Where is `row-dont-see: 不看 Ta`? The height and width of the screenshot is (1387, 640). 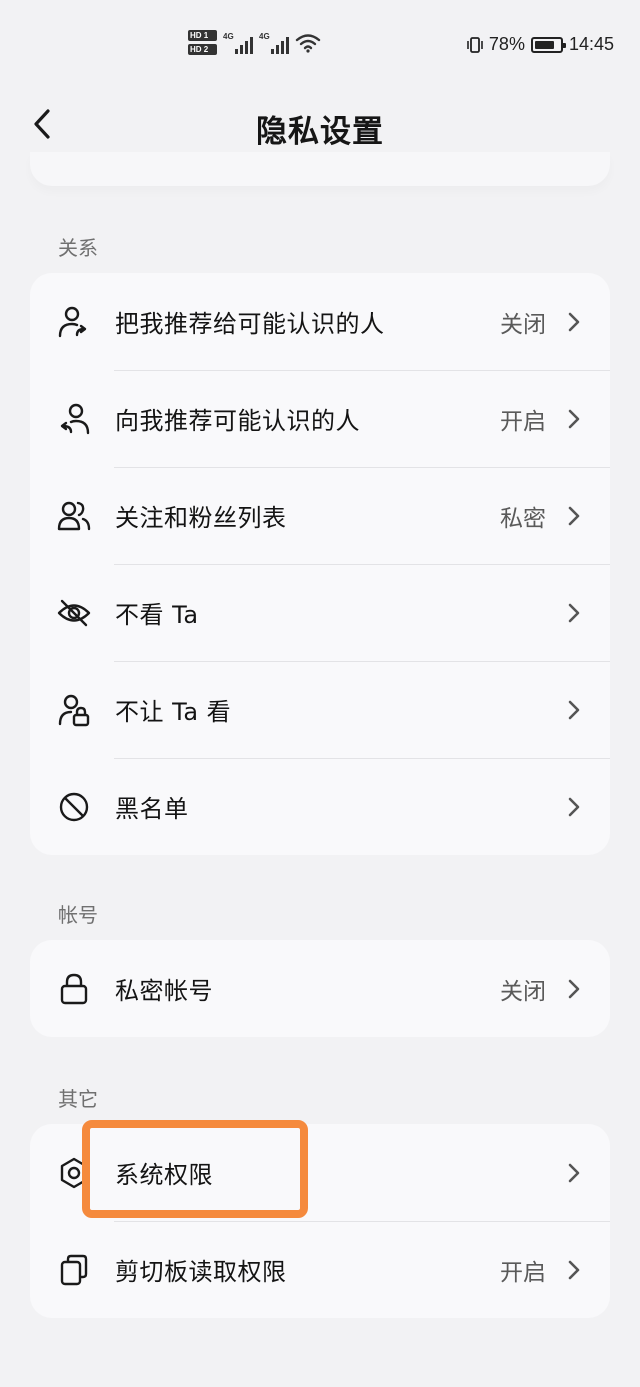 row-dont-see: 不看 Ta is located at coordinates (320, 612).